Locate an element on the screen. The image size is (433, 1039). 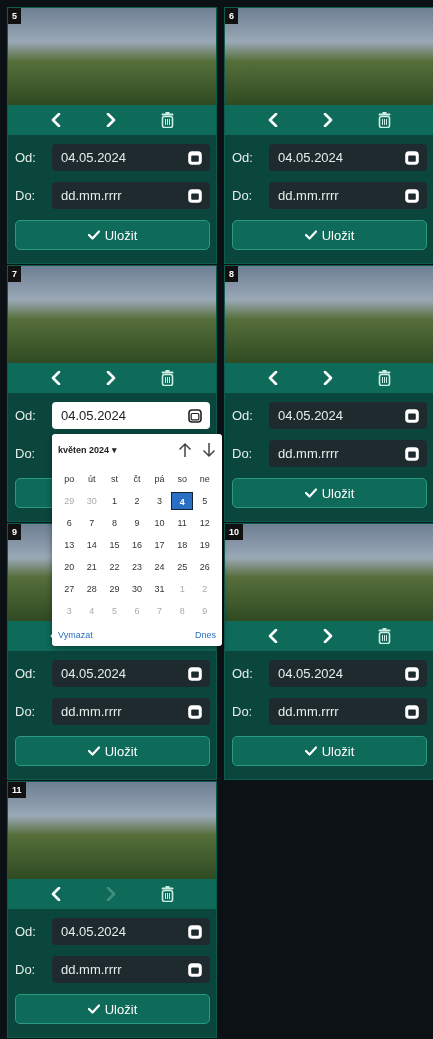
photo-number: 6 is located at coordinates (231, 16).